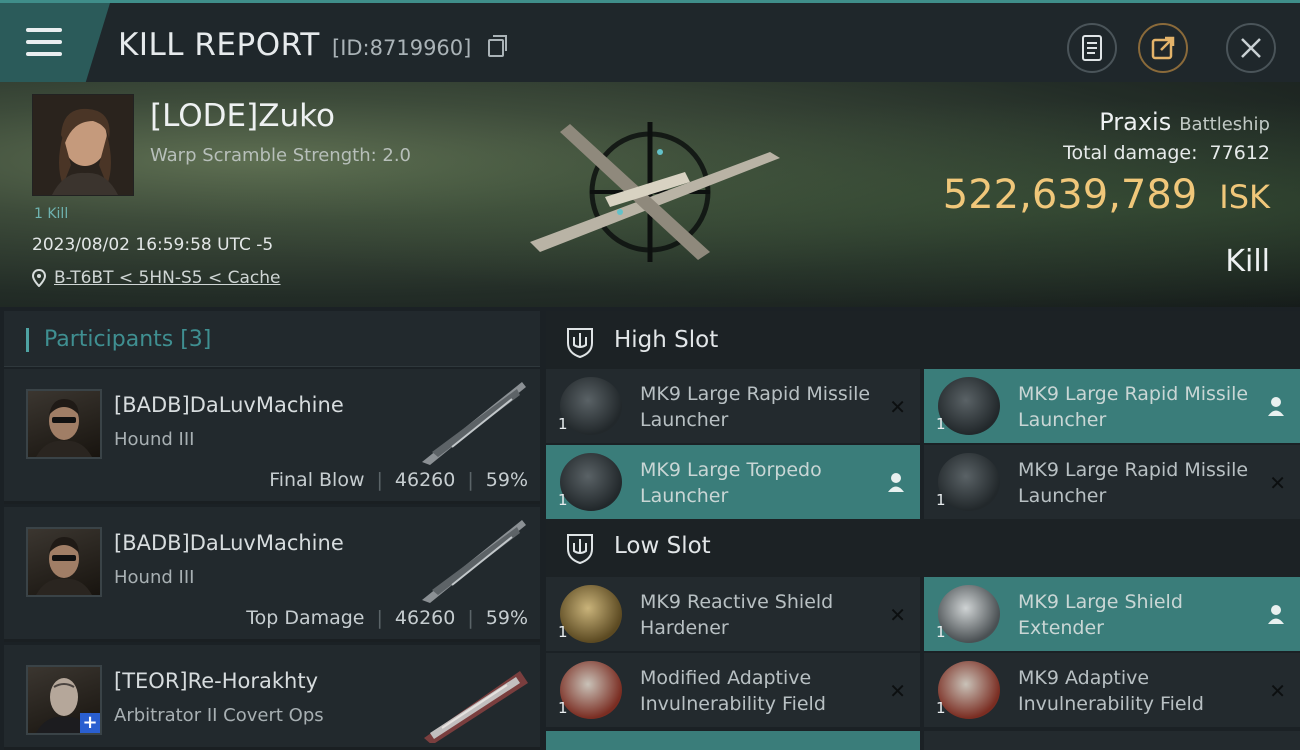 Image resolution: width=1300 pixels, height=750 pixels. Describe the element at coordinates (387, 618) in the screenshot. I see `participant-stats: Top Damage | 46260 | 59%` at that location.